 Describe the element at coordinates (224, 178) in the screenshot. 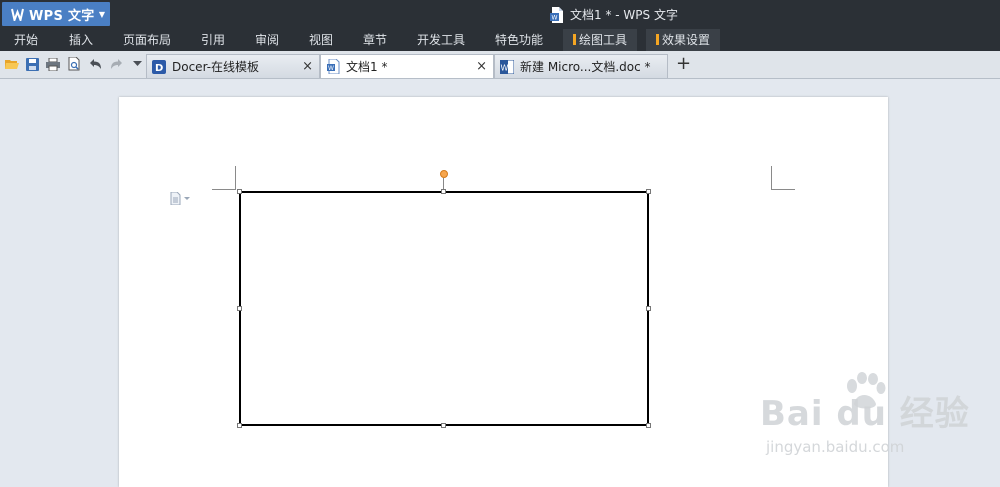

I see `margin-mark-top-left` at that location.